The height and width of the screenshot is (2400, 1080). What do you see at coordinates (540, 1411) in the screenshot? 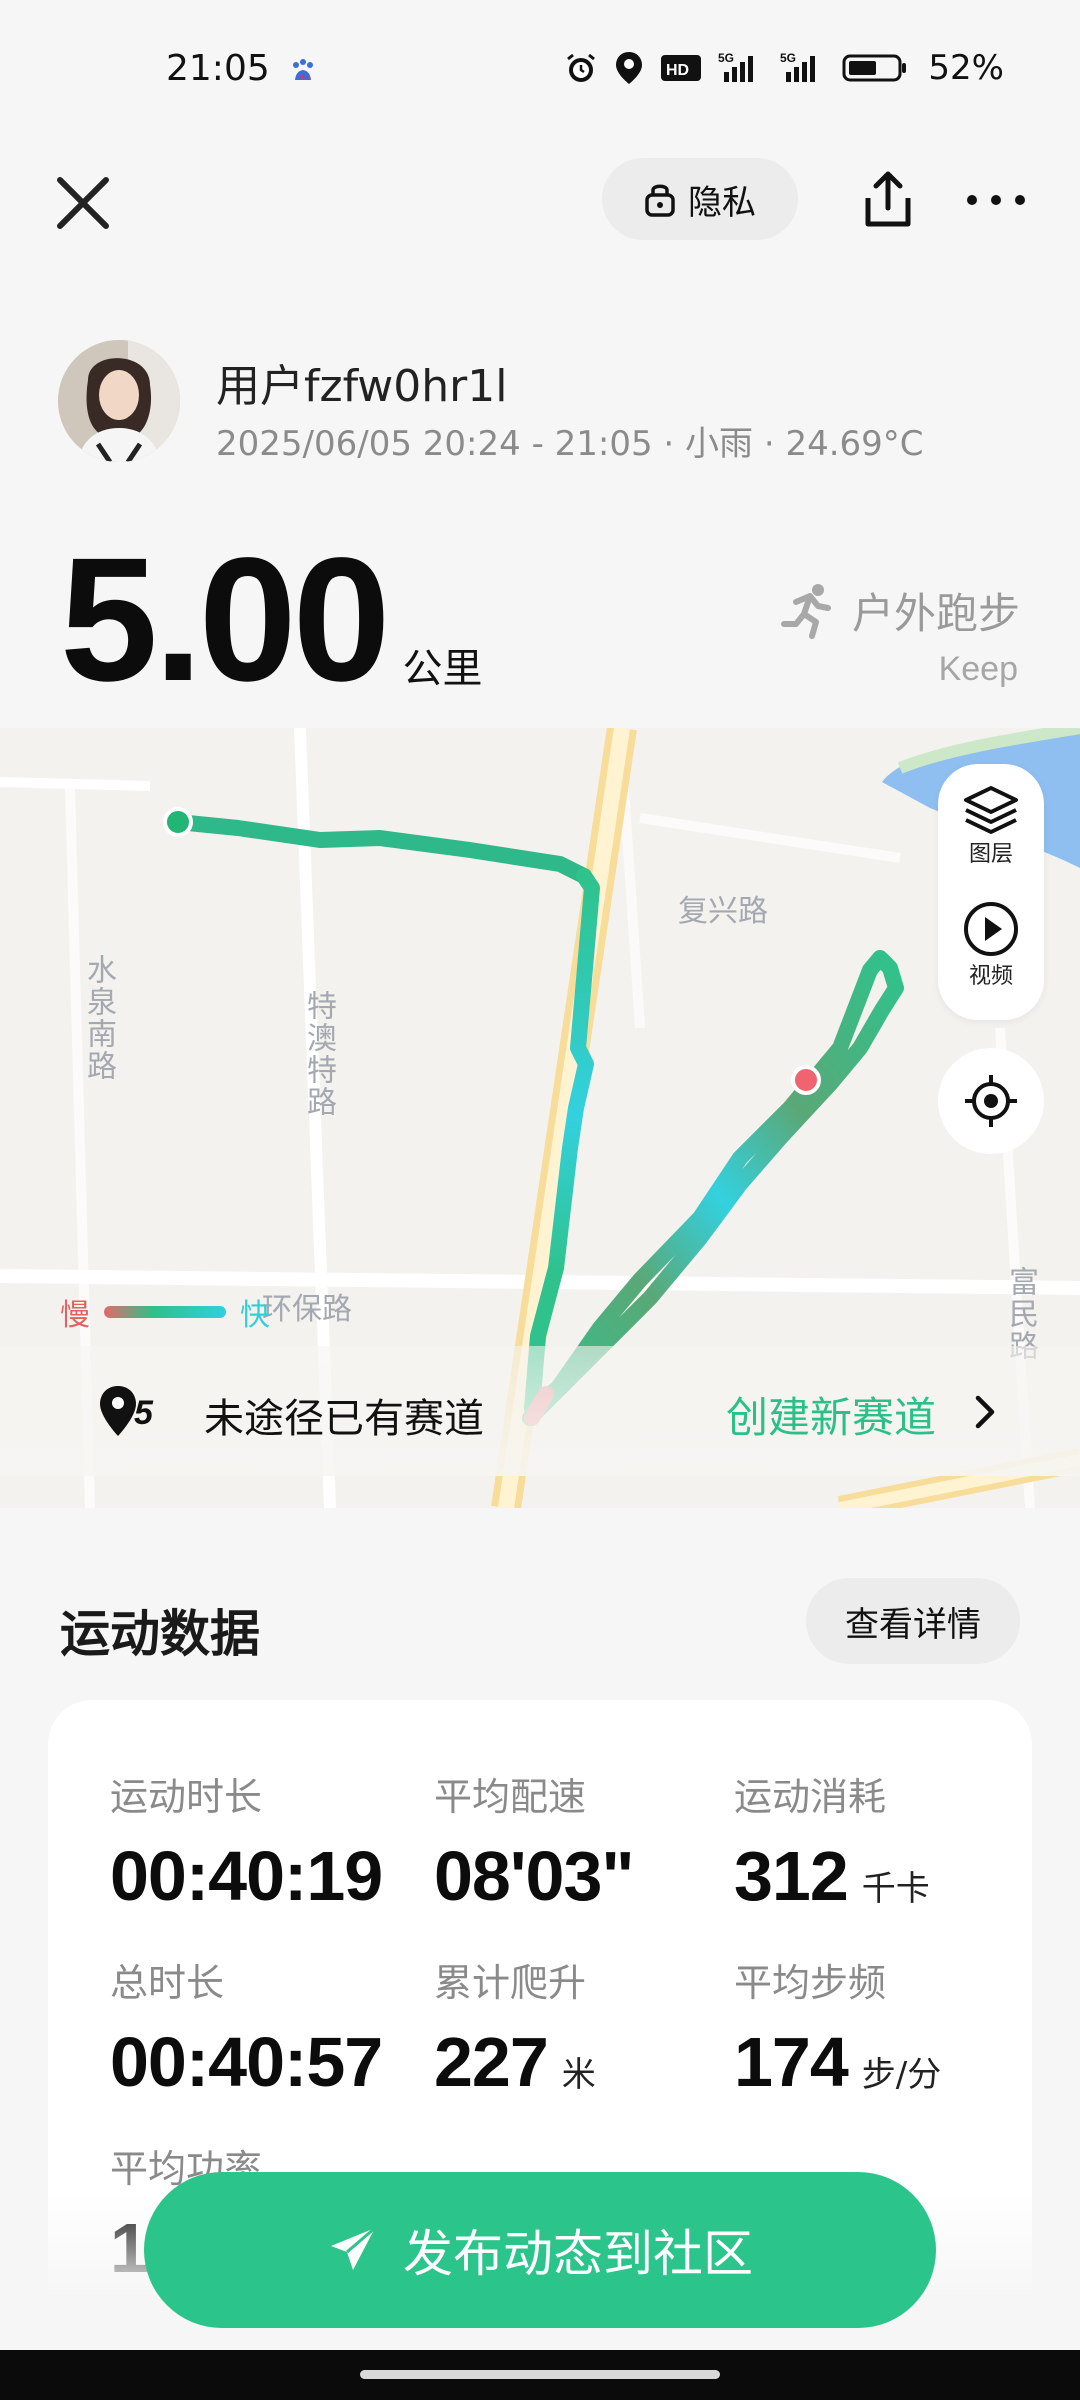
I see `route-strip: 5 未途径已有赛道 创建新赛道` at bounding box center [540, 1411].